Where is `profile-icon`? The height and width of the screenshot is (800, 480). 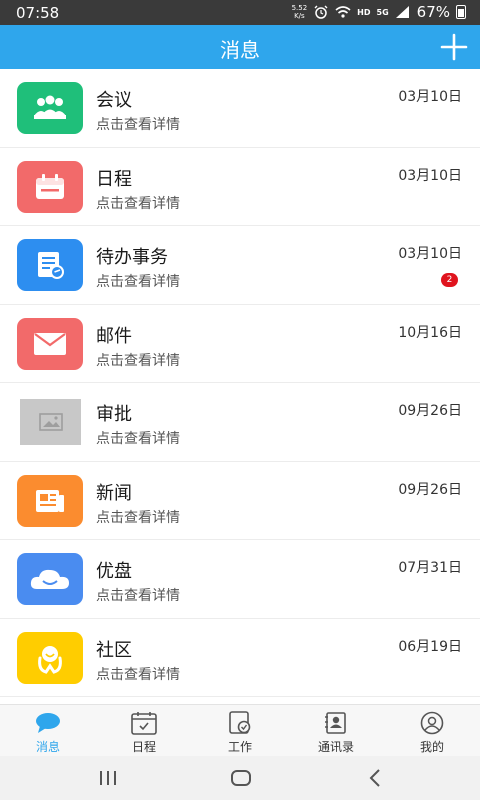
profile-icon is located at coordinates (432, 723).